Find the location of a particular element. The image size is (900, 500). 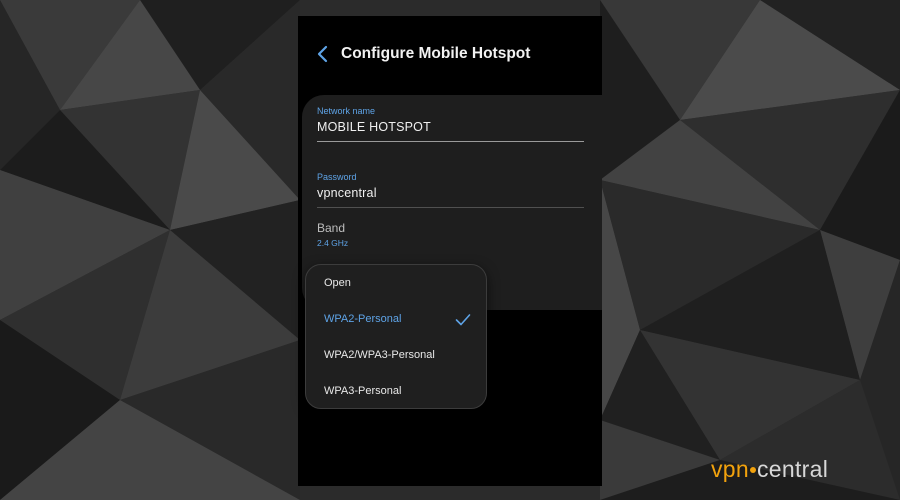

network-name-field: Network name MOBILE HOTSPOT is located at coordinates (450, 124).